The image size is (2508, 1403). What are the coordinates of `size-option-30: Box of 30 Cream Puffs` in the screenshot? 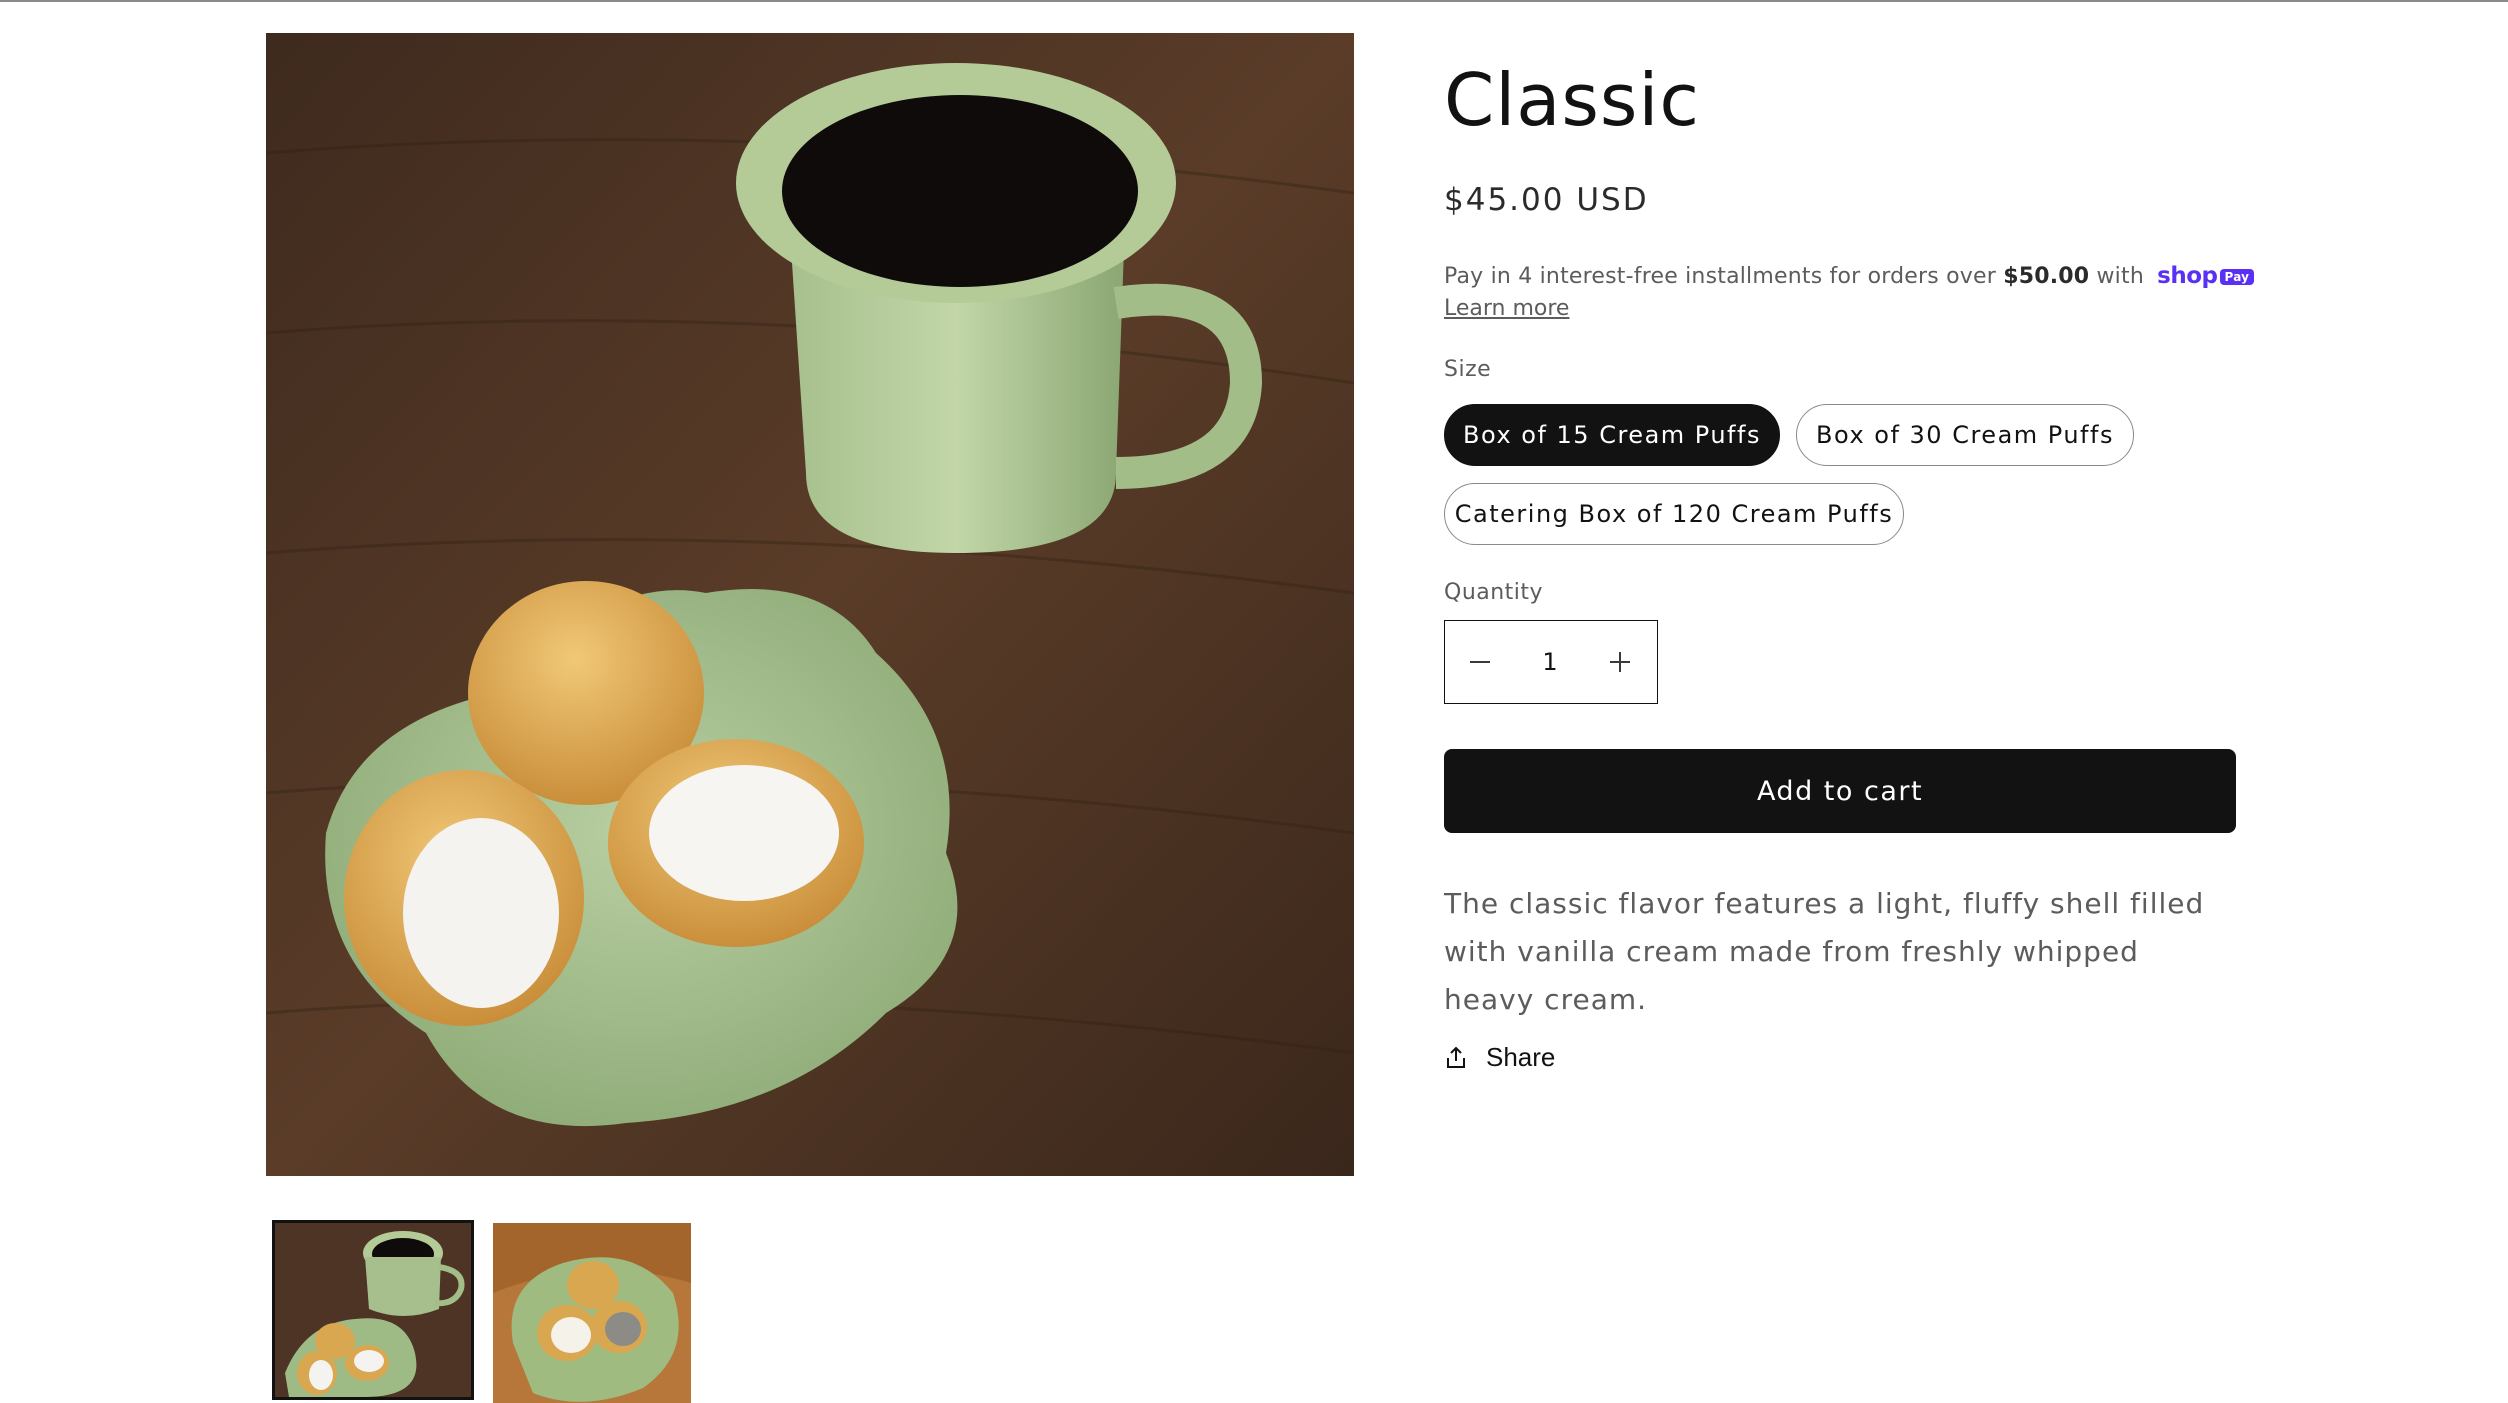 It's located at (1965, 435).